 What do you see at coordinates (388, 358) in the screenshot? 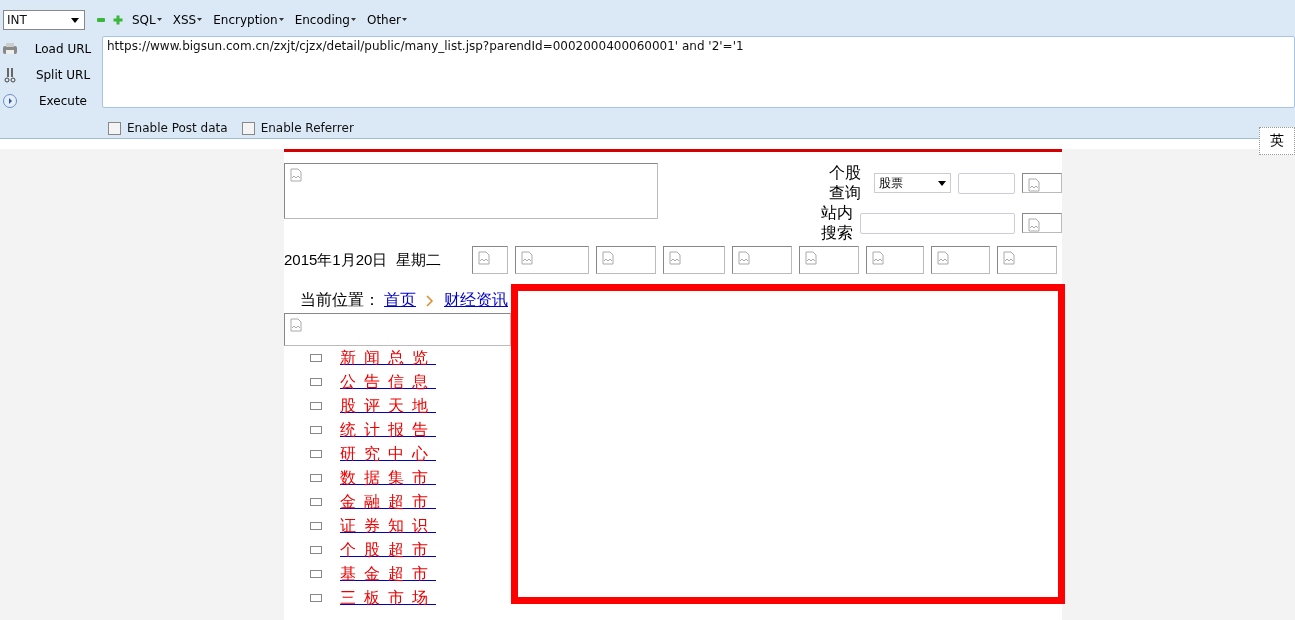
I see `nav-link: 新闻总览` at bounding box center [388, 358].